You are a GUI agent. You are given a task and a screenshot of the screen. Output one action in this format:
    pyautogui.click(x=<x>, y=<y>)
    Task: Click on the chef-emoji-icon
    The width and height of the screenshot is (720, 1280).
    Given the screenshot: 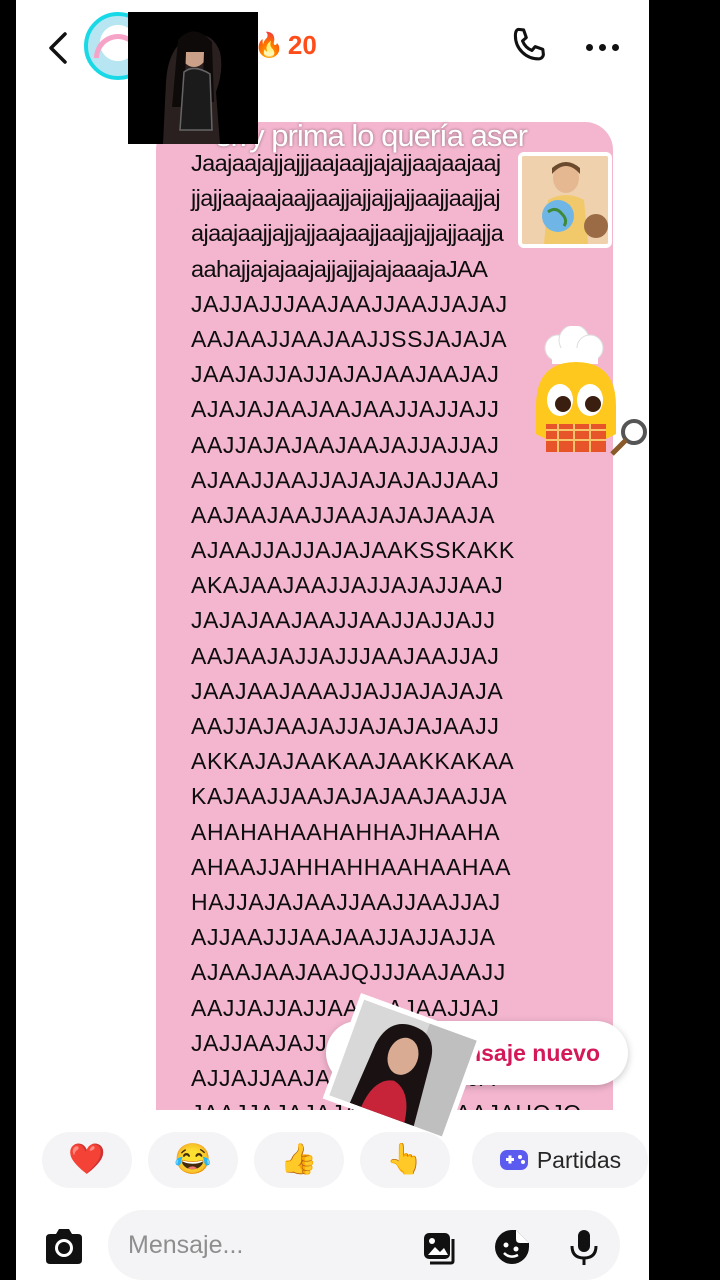 What is the action you would take?
    pyautogui.click(x=591, y=390)
    